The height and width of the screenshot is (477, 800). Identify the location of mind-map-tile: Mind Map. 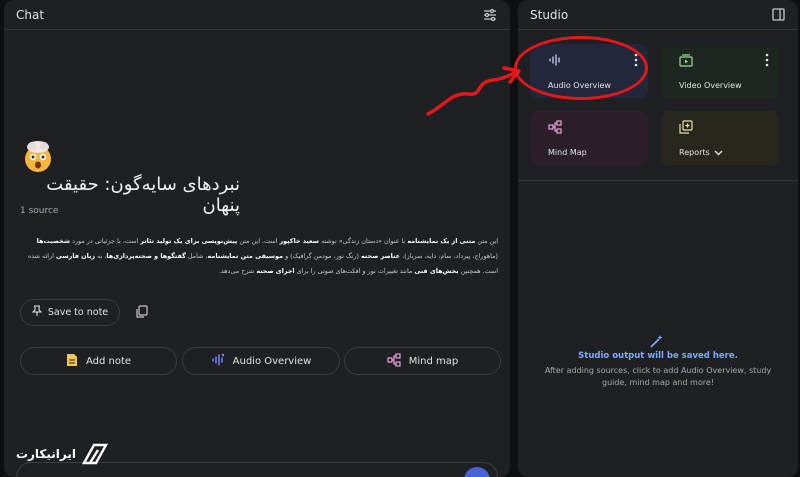
(589, 138).